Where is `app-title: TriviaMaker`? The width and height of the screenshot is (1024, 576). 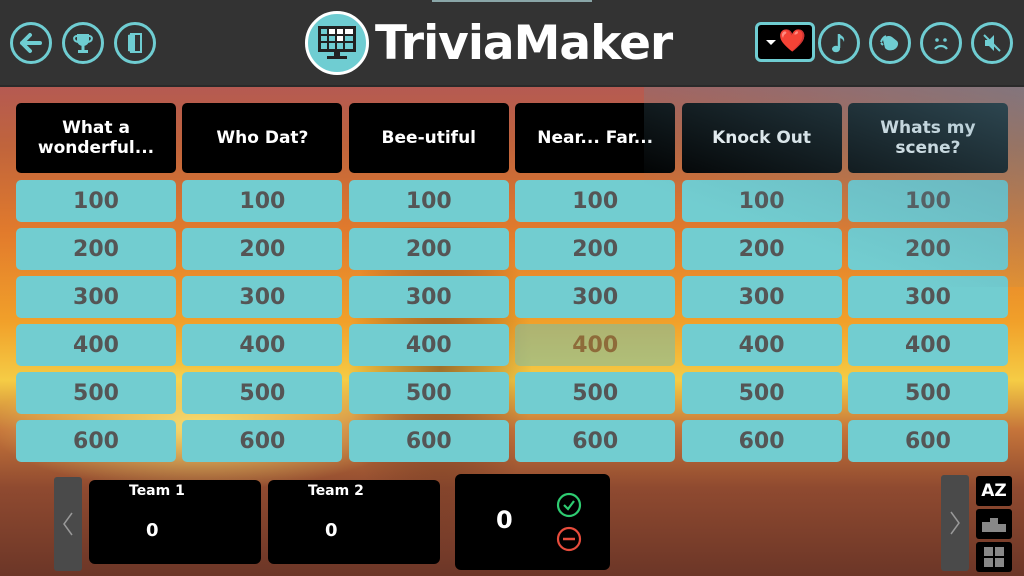
app-title: TriviaMaker is located at coordinates (524, 43).